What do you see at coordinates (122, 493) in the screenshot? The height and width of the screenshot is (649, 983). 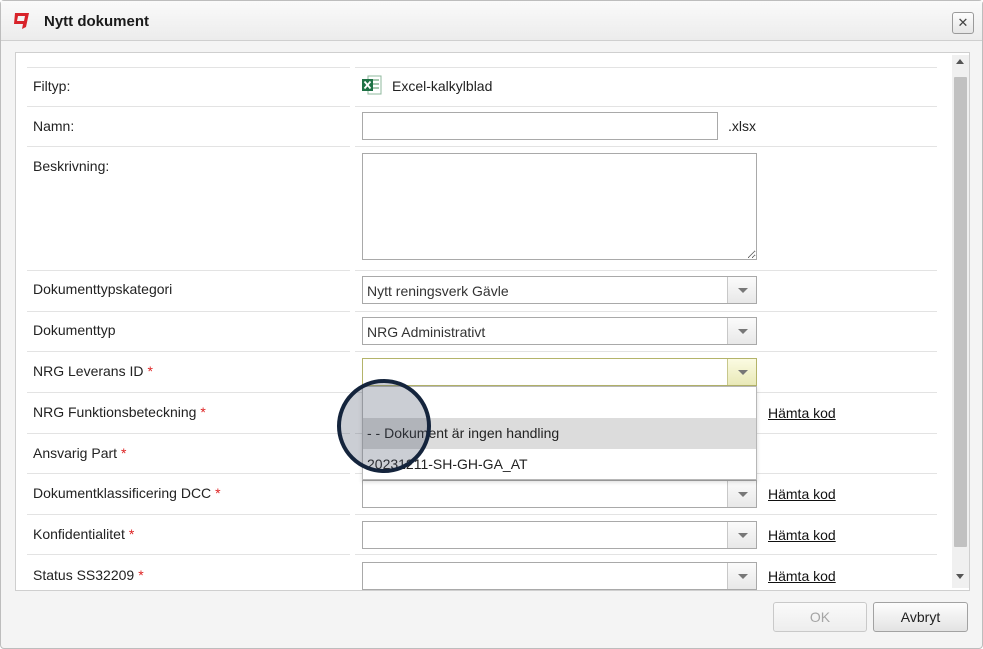 I see `doc-classification-label-text: Dokumentklassificering DCC` at bounding box center [122, 493].